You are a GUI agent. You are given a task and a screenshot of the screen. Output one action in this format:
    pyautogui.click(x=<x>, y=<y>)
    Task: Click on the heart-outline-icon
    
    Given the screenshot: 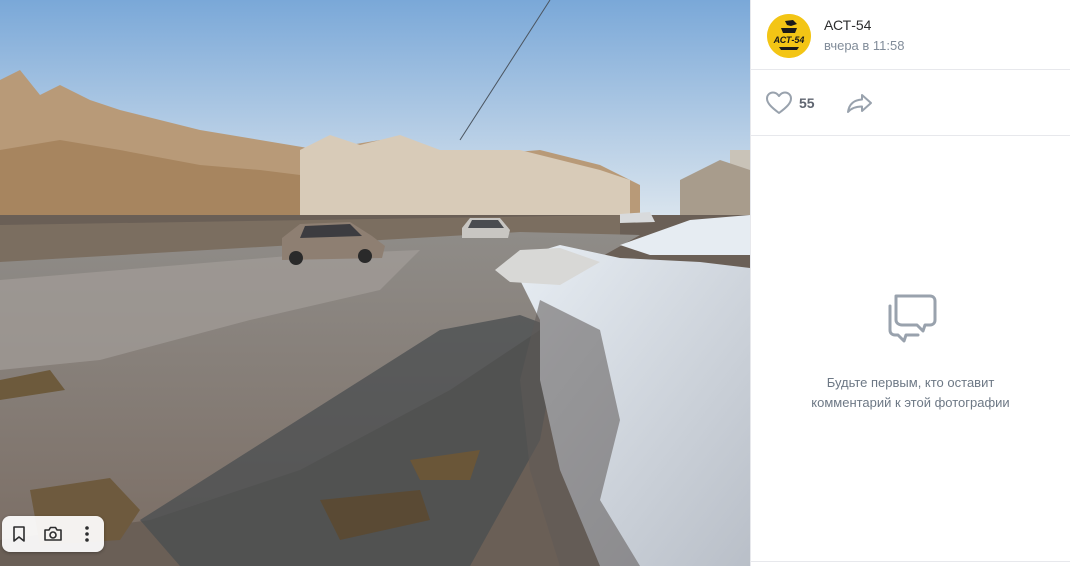 What is the action you would take?
    pyautogui.click(x=779, y=102)
    